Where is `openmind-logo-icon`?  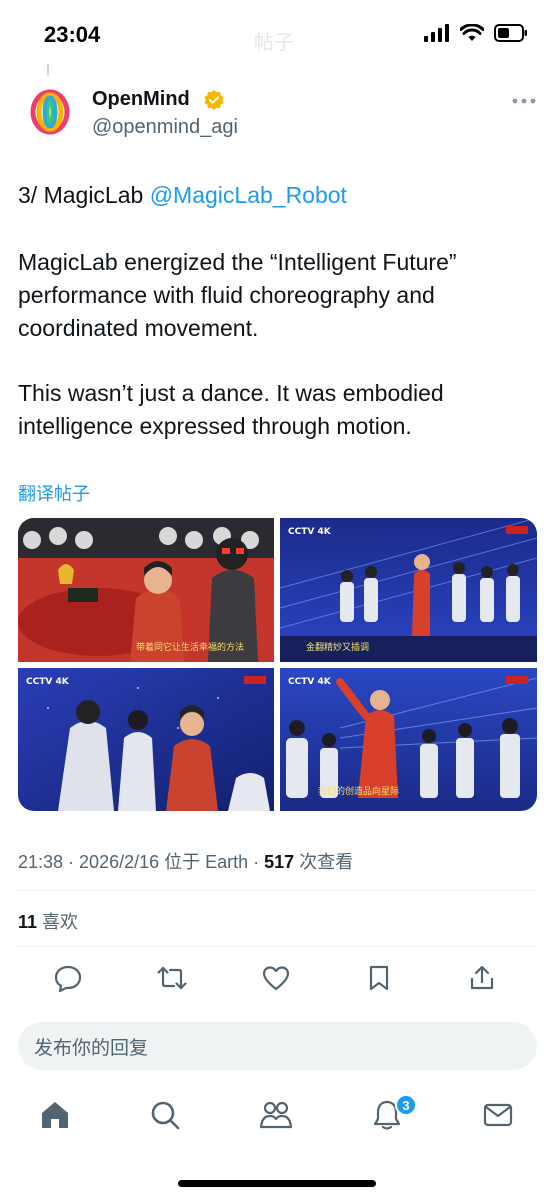 openmind-logo-icon is located at coordinates (50, 112).